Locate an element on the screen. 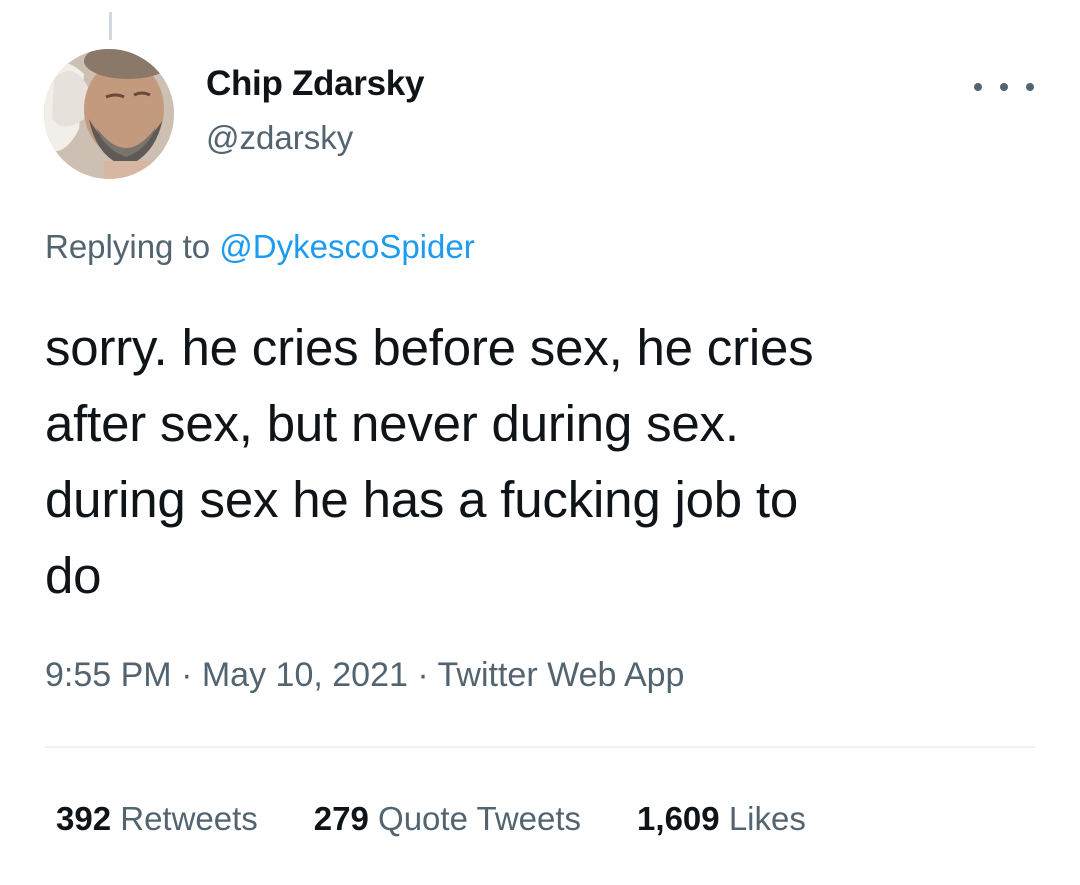  avatar is located at coordinates (109, 114).